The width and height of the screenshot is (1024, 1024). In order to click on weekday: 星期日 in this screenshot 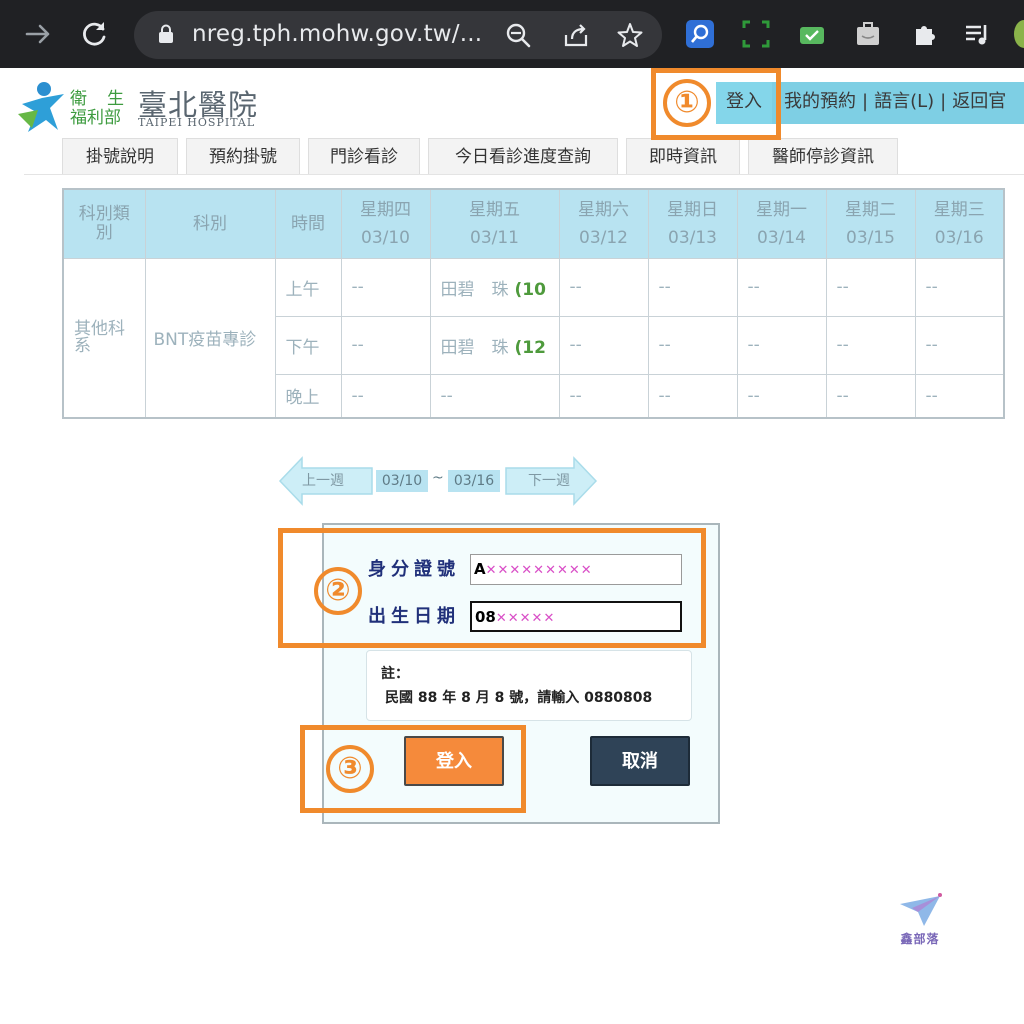, I will do `click(692, 209)`.